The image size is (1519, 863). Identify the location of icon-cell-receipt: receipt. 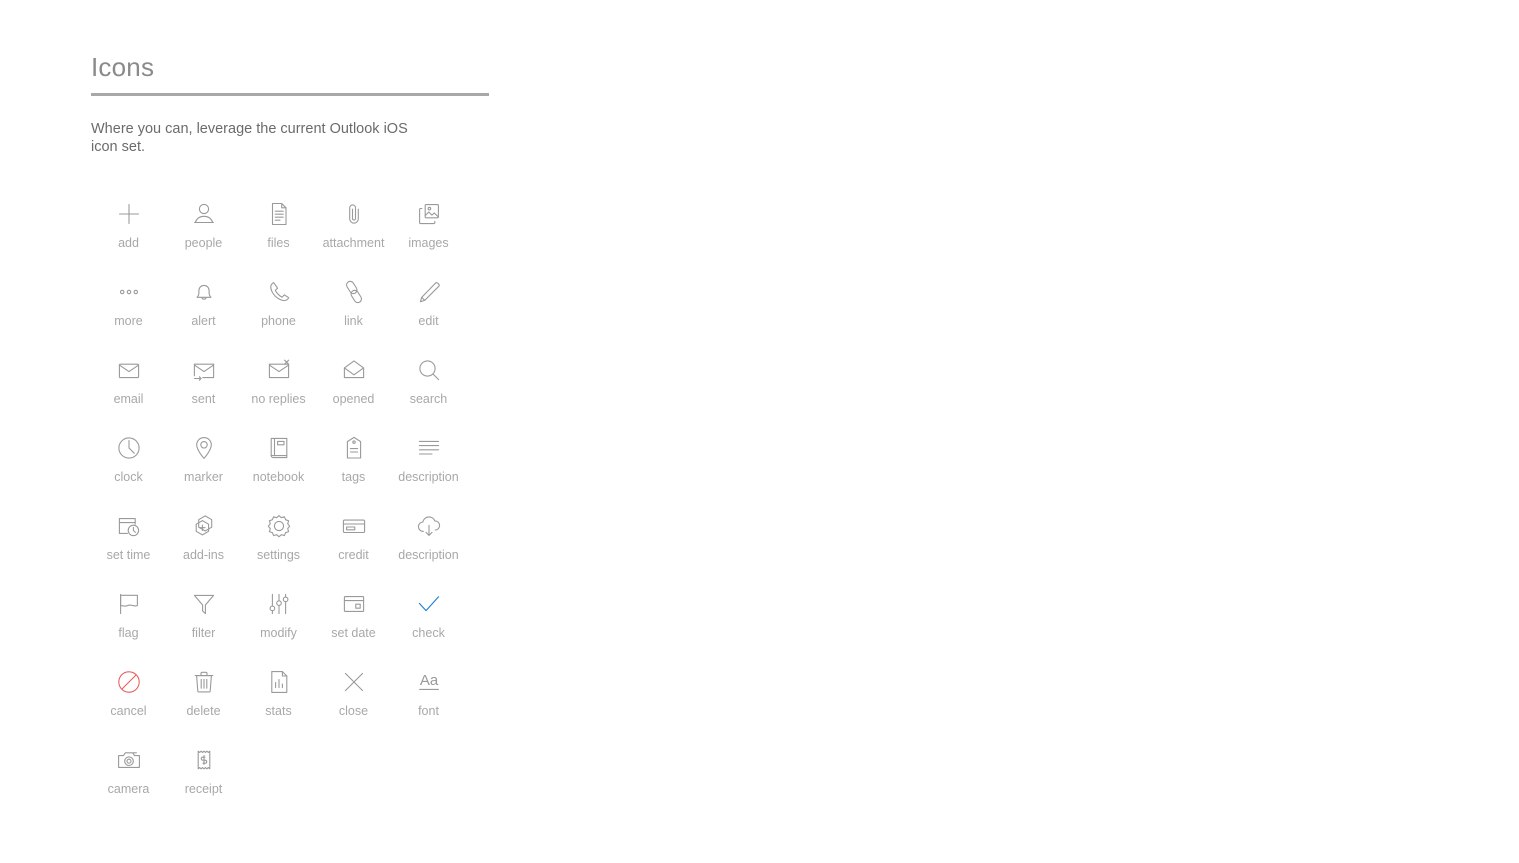
(203, 777).